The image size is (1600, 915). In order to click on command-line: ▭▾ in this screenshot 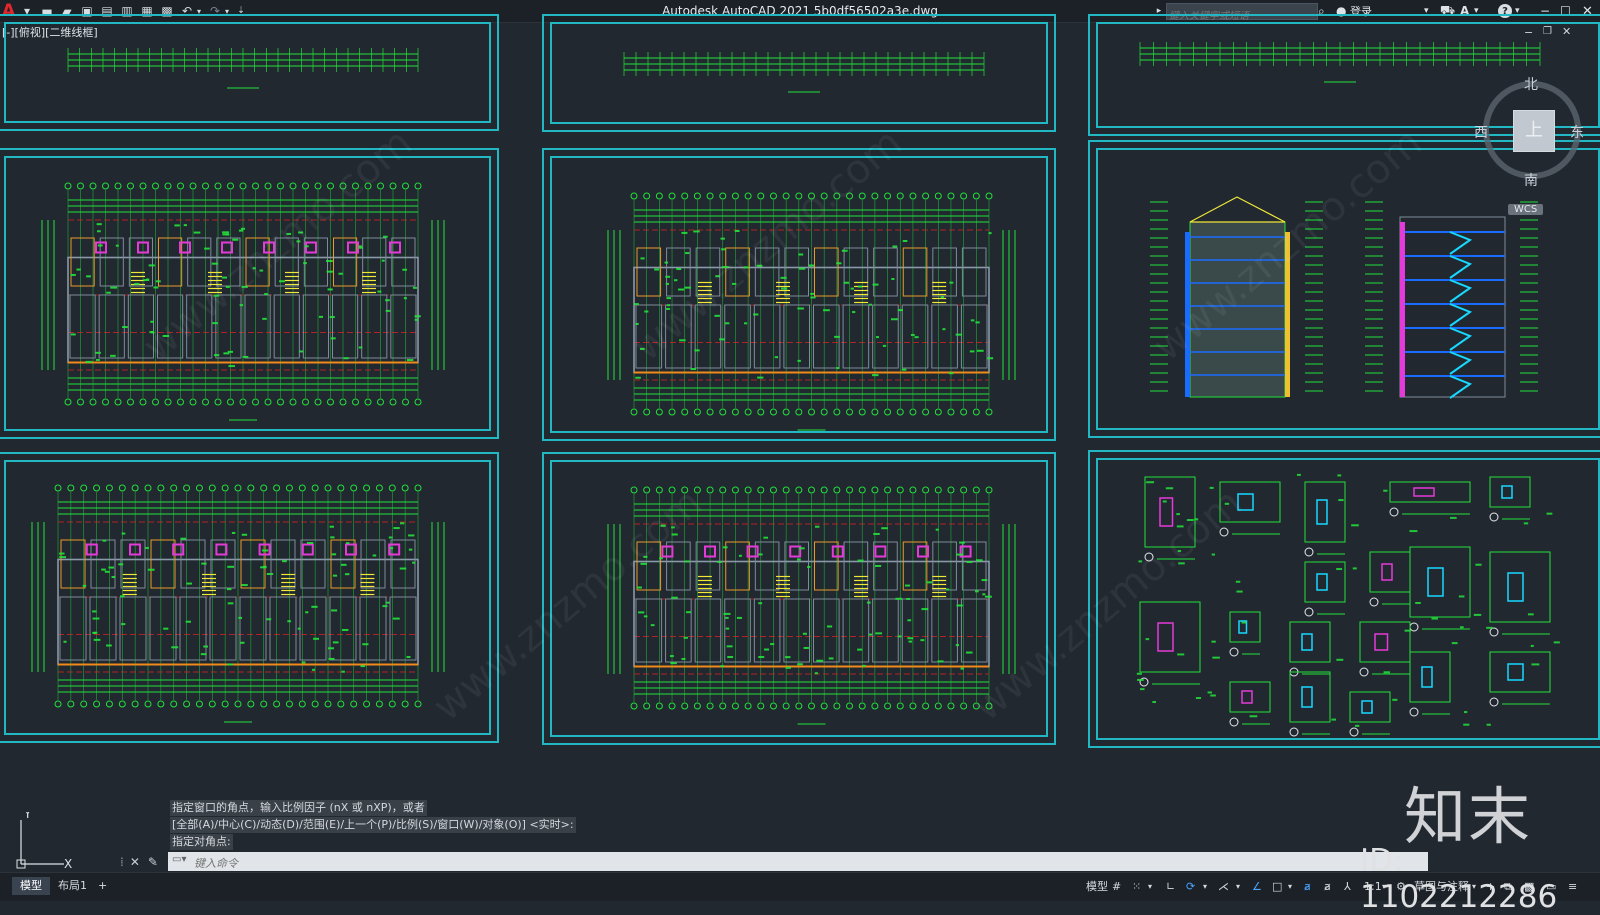, I will do `click(798, 862)`.